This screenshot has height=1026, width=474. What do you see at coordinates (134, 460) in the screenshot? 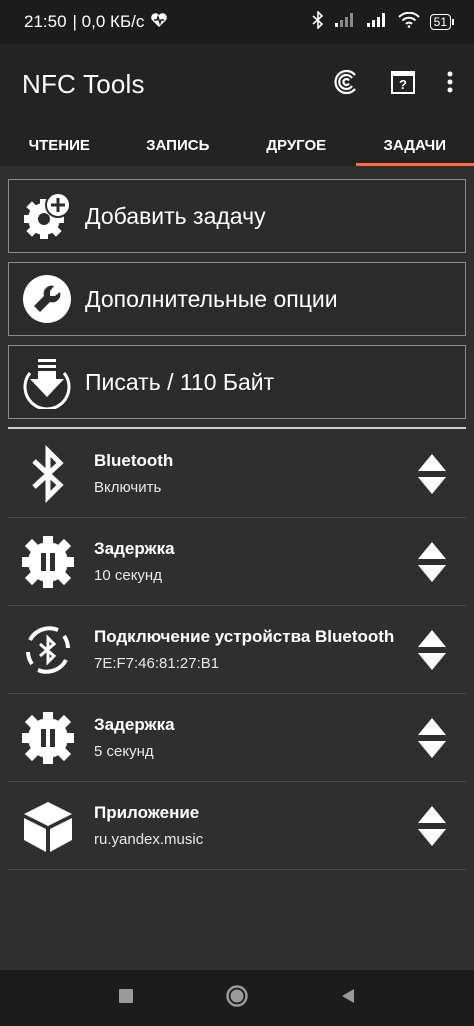
I see `task-title: Bluetooth` at bounding box center [134, 460].